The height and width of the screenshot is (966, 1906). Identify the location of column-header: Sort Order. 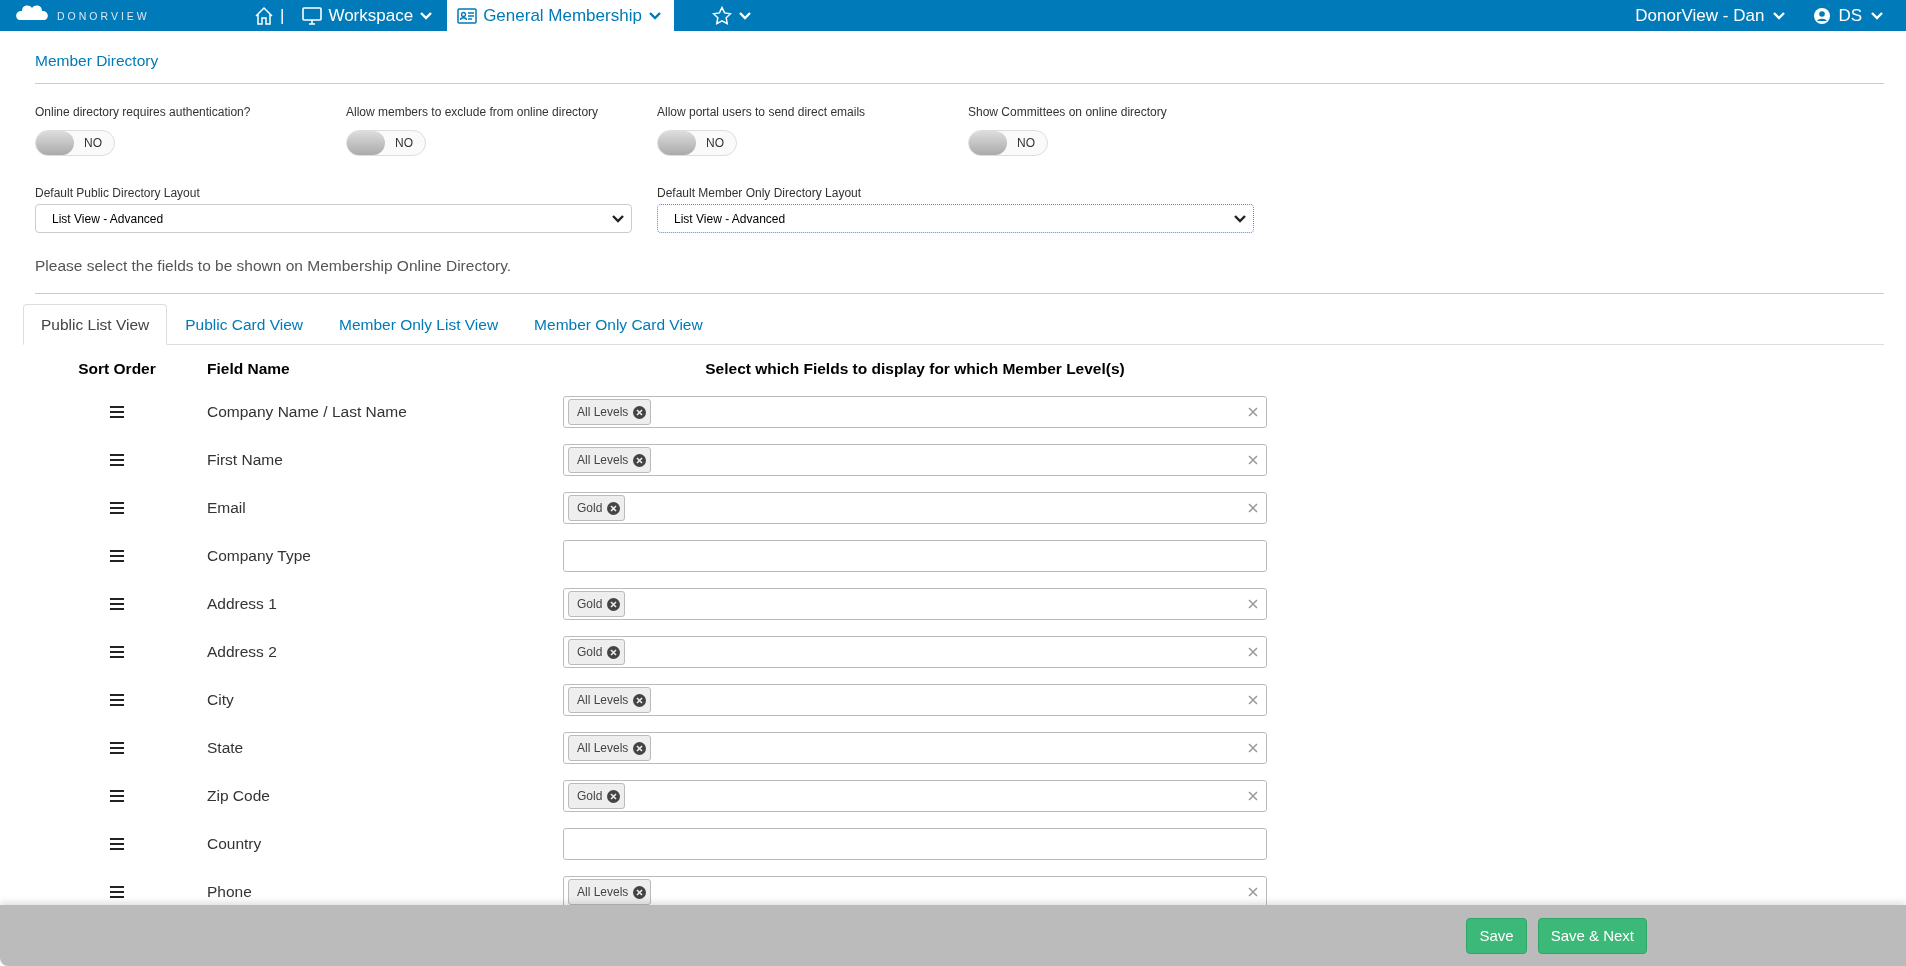
(117, 369).